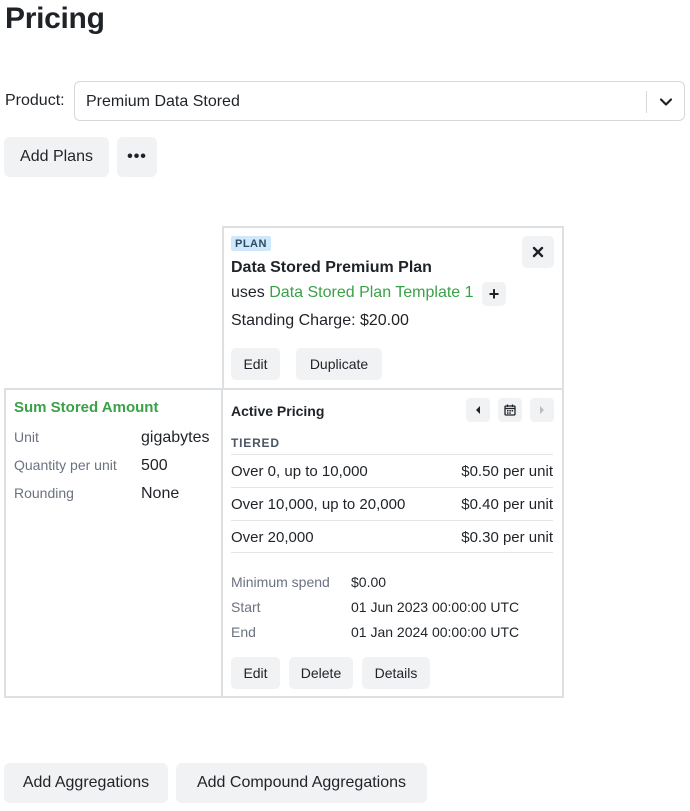  I want to click on select-separator, so click(646, 102).